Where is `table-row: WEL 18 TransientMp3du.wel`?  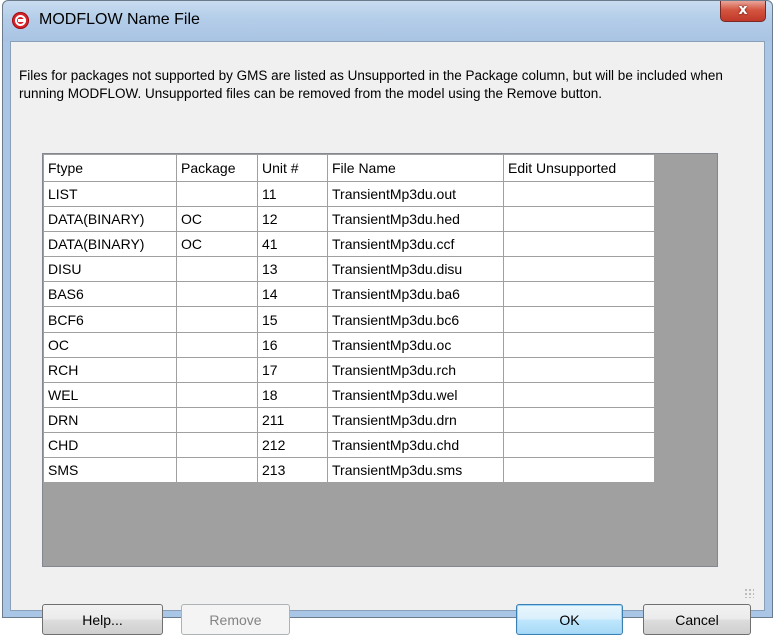
table-row: WEL 18 TransientMp3du.wel is located at coordinates (349, 394).